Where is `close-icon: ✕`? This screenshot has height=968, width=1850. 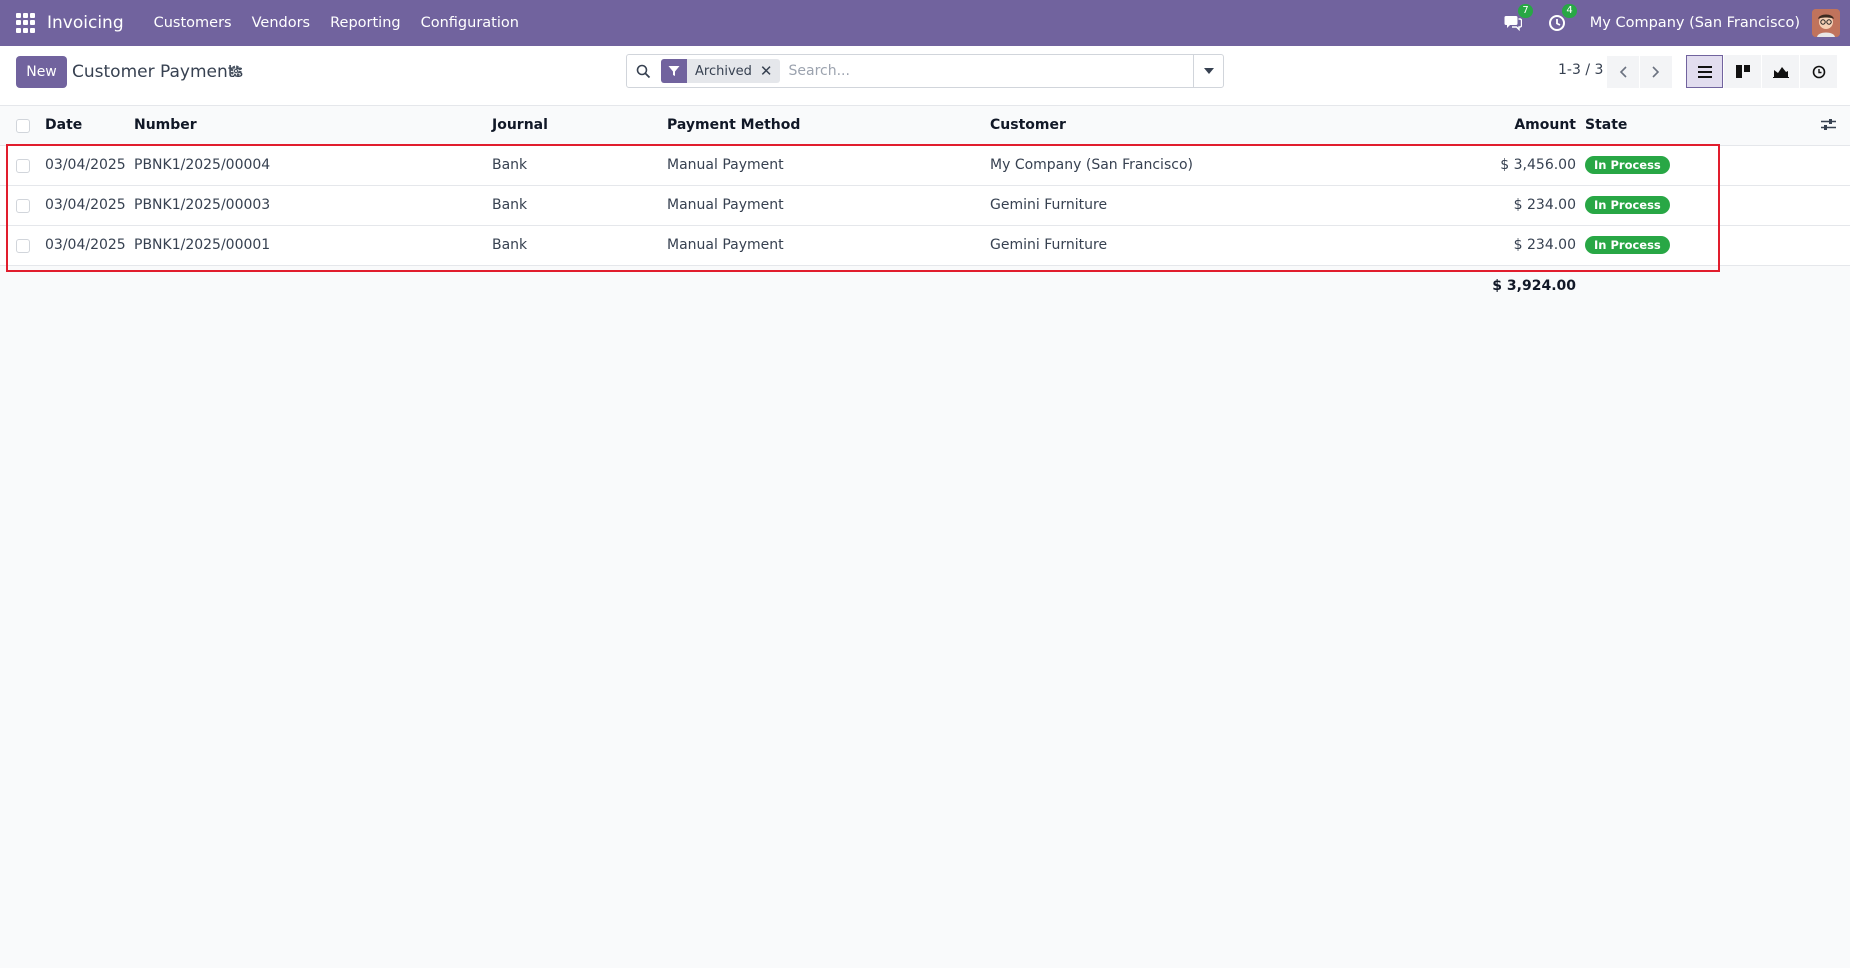 close-icon: ✕ is located at coordinates (770, 71).